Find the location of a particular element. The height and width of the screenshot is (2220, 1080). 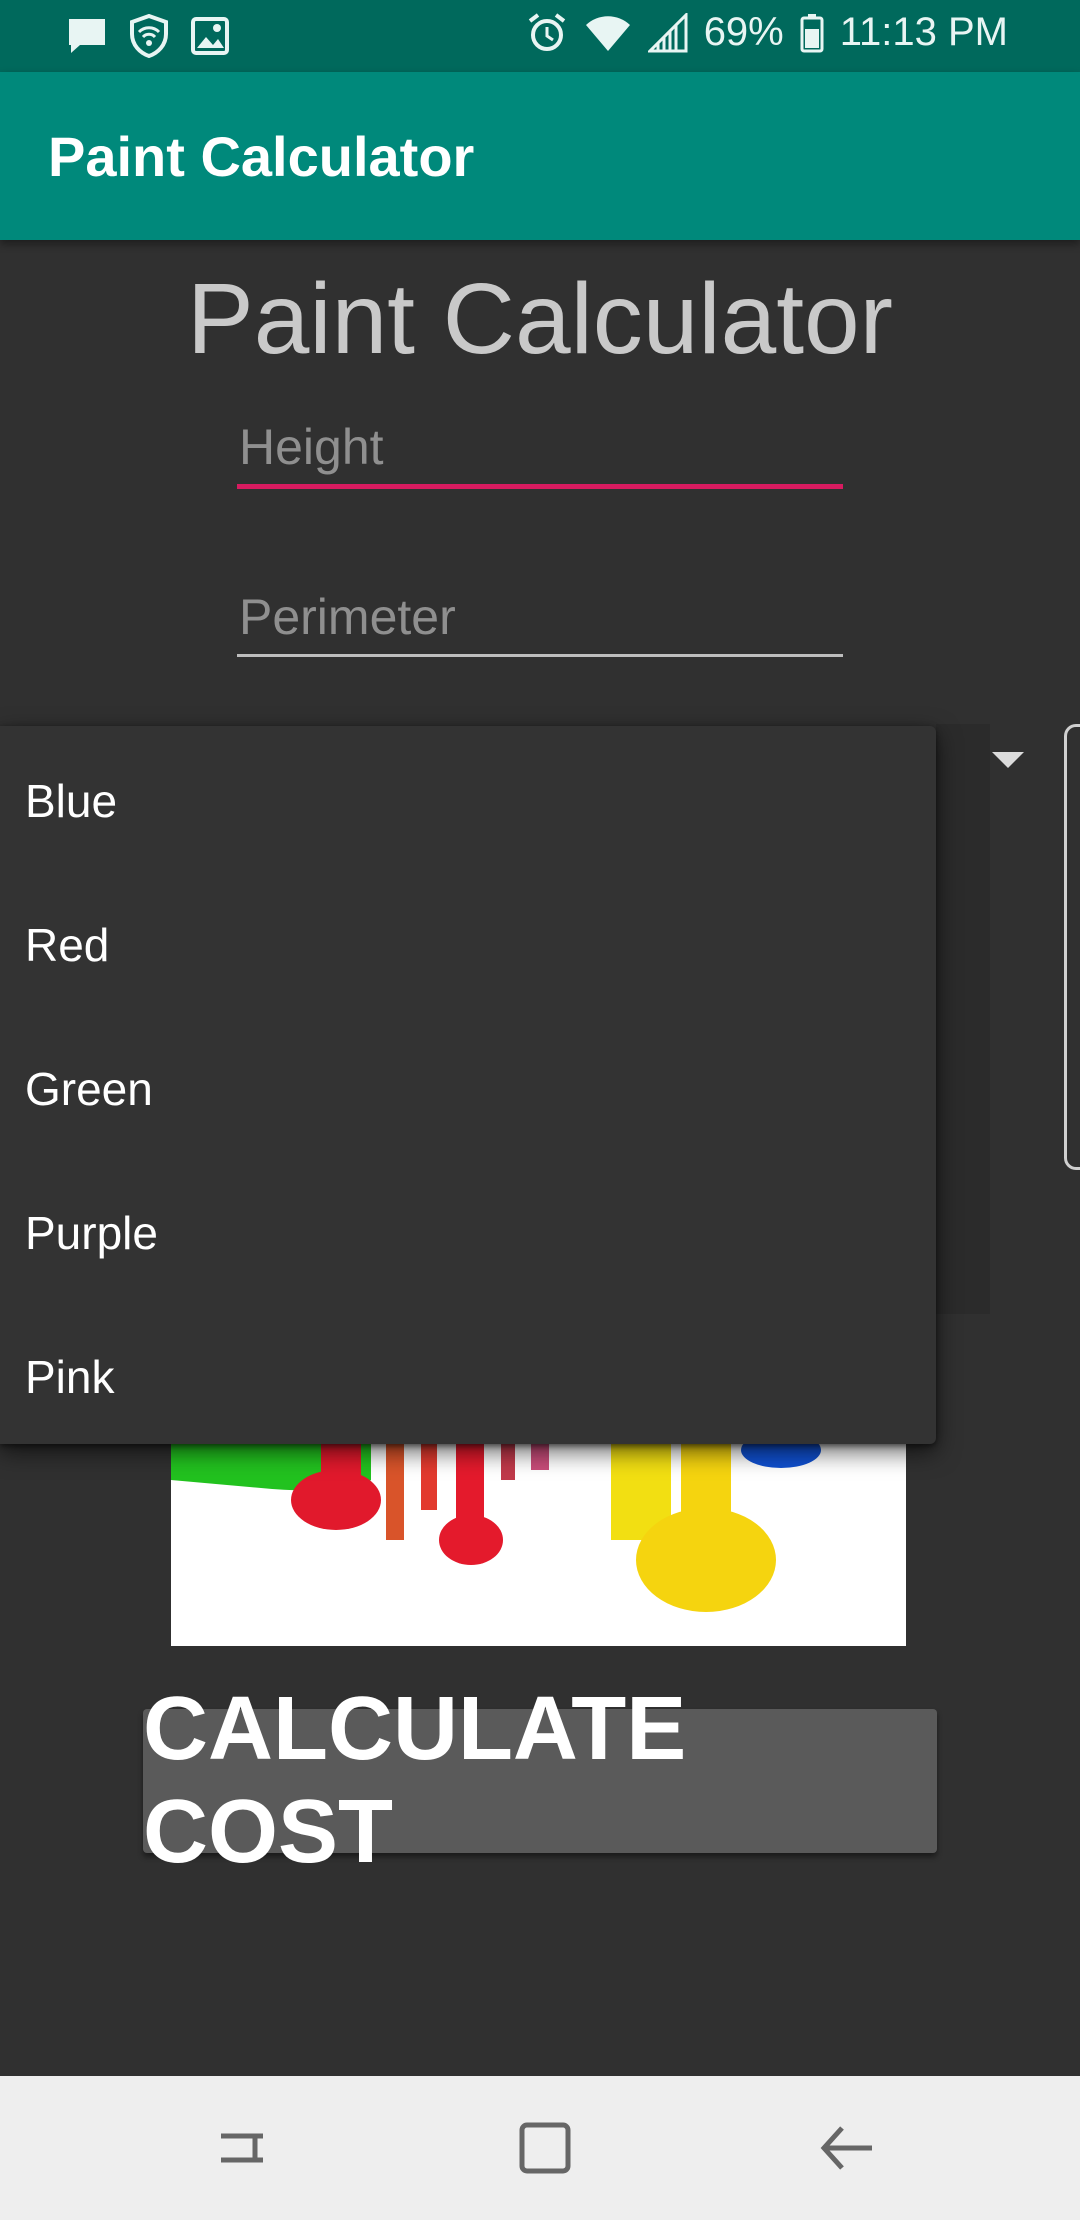

dropdown-arrow-icon is located at coordinates (1008, 760).